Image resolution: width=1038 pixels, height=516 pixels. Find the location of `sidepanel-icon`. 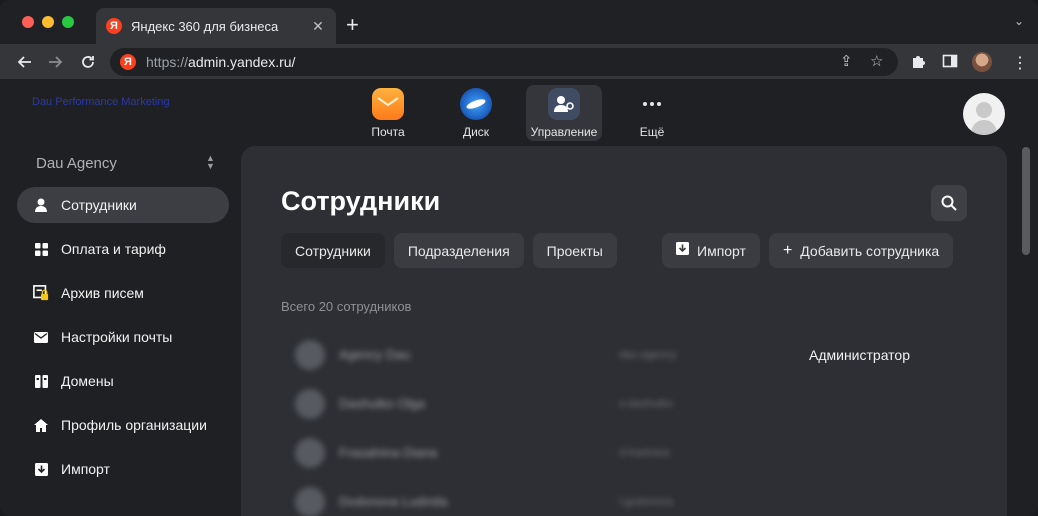

sidepanel-icon is located at coordinates (950, 61).